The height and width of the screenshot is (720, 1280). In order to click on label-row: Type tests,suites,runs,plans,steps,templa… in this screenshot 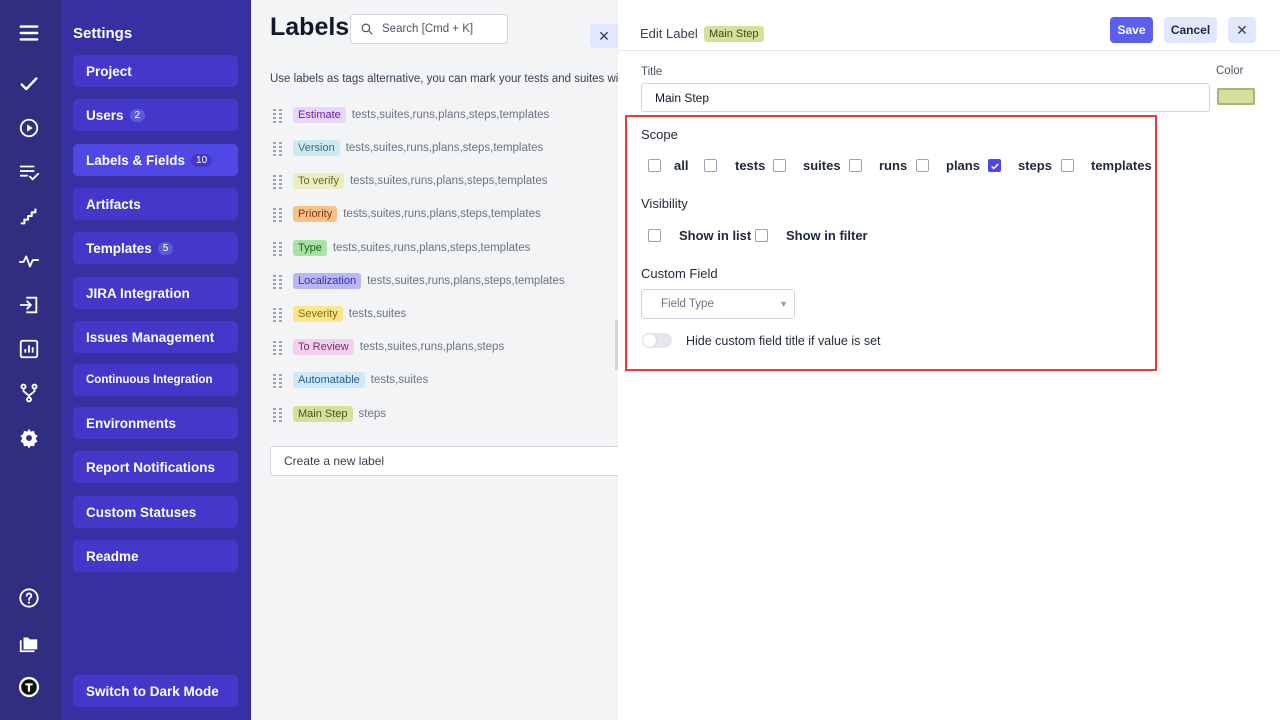, I will do `click(401, 248)`.